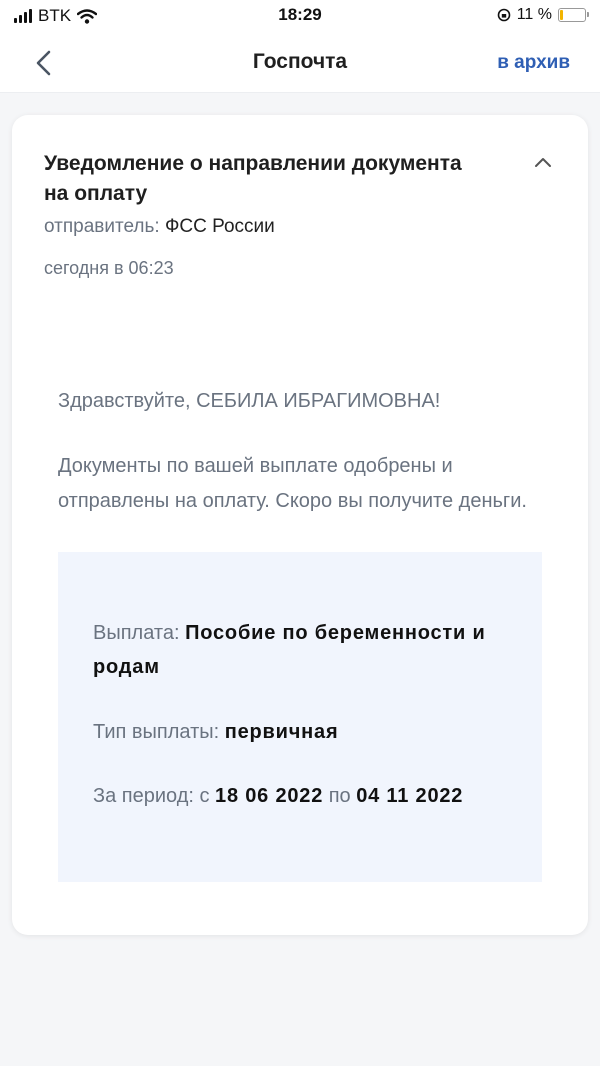 Image resolution: width=600 pixels, height=1066 pixels. I want to click on sender-label: отправитель:, so click(102, 226).